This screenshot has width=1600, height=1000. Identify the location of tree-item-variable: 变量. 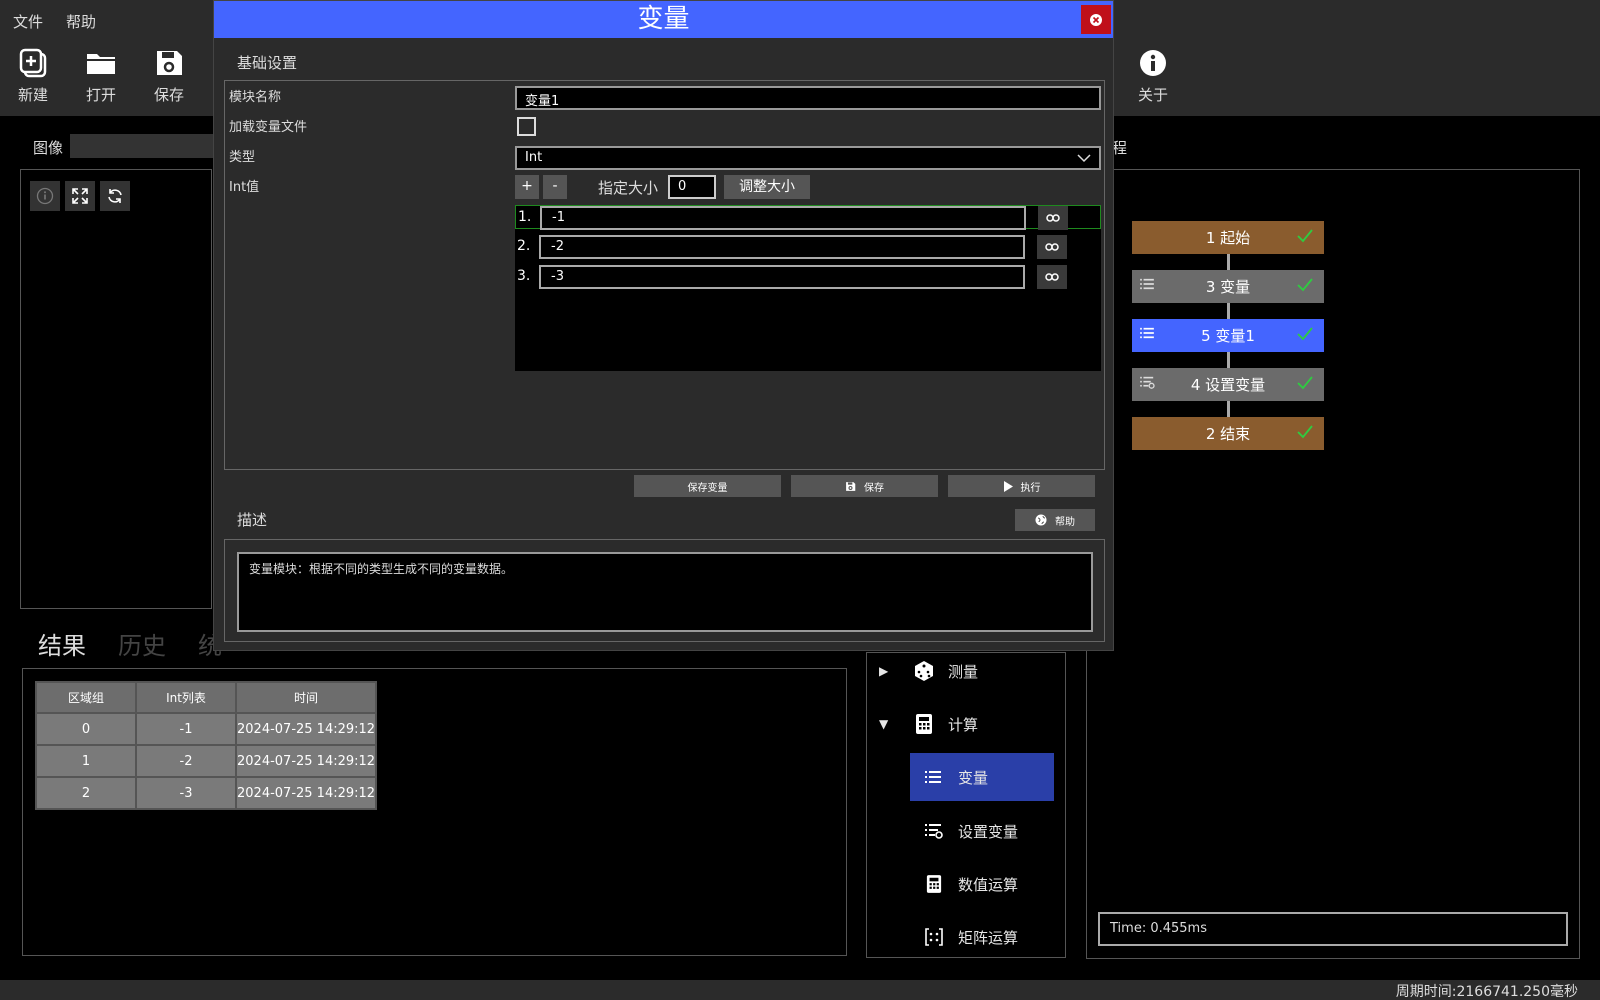
(982, 777).